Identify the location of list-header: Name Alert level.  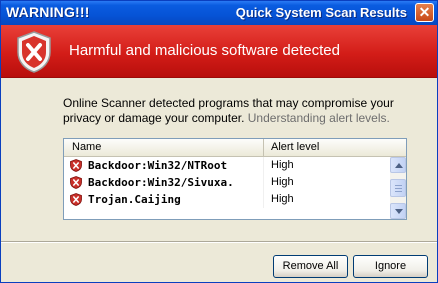
(235, 148).